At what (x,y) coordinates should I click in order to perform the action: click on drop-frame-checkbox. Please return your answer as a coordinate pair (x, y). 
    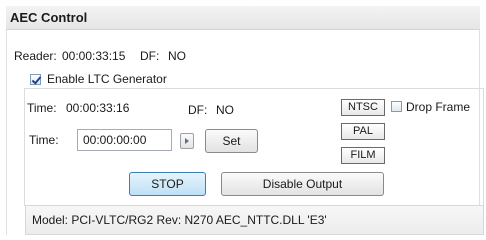
    Looking at the image, I should click on (396, 106).